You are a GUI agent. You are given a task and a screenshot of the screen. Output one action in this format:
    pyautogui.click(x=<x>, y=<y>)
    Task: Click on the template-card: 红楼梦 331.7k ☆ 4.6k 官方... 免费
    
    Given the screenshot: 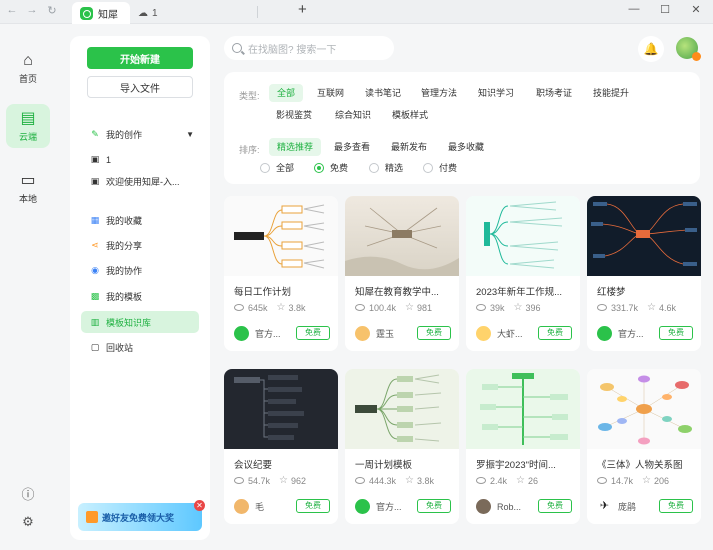 What is the action you would take?
    pyautogui.click(x=644, y=273)
    